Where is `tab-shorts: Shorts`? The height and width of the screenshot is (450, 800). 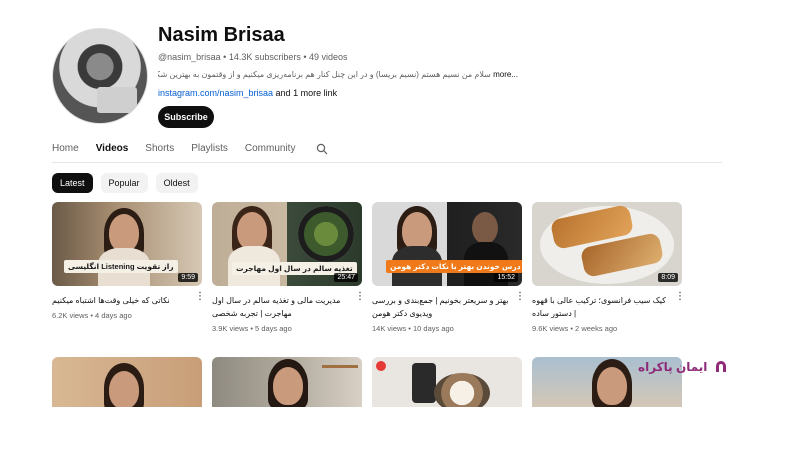
tab-shorts: Shorts is located at coordinates (159, 152).